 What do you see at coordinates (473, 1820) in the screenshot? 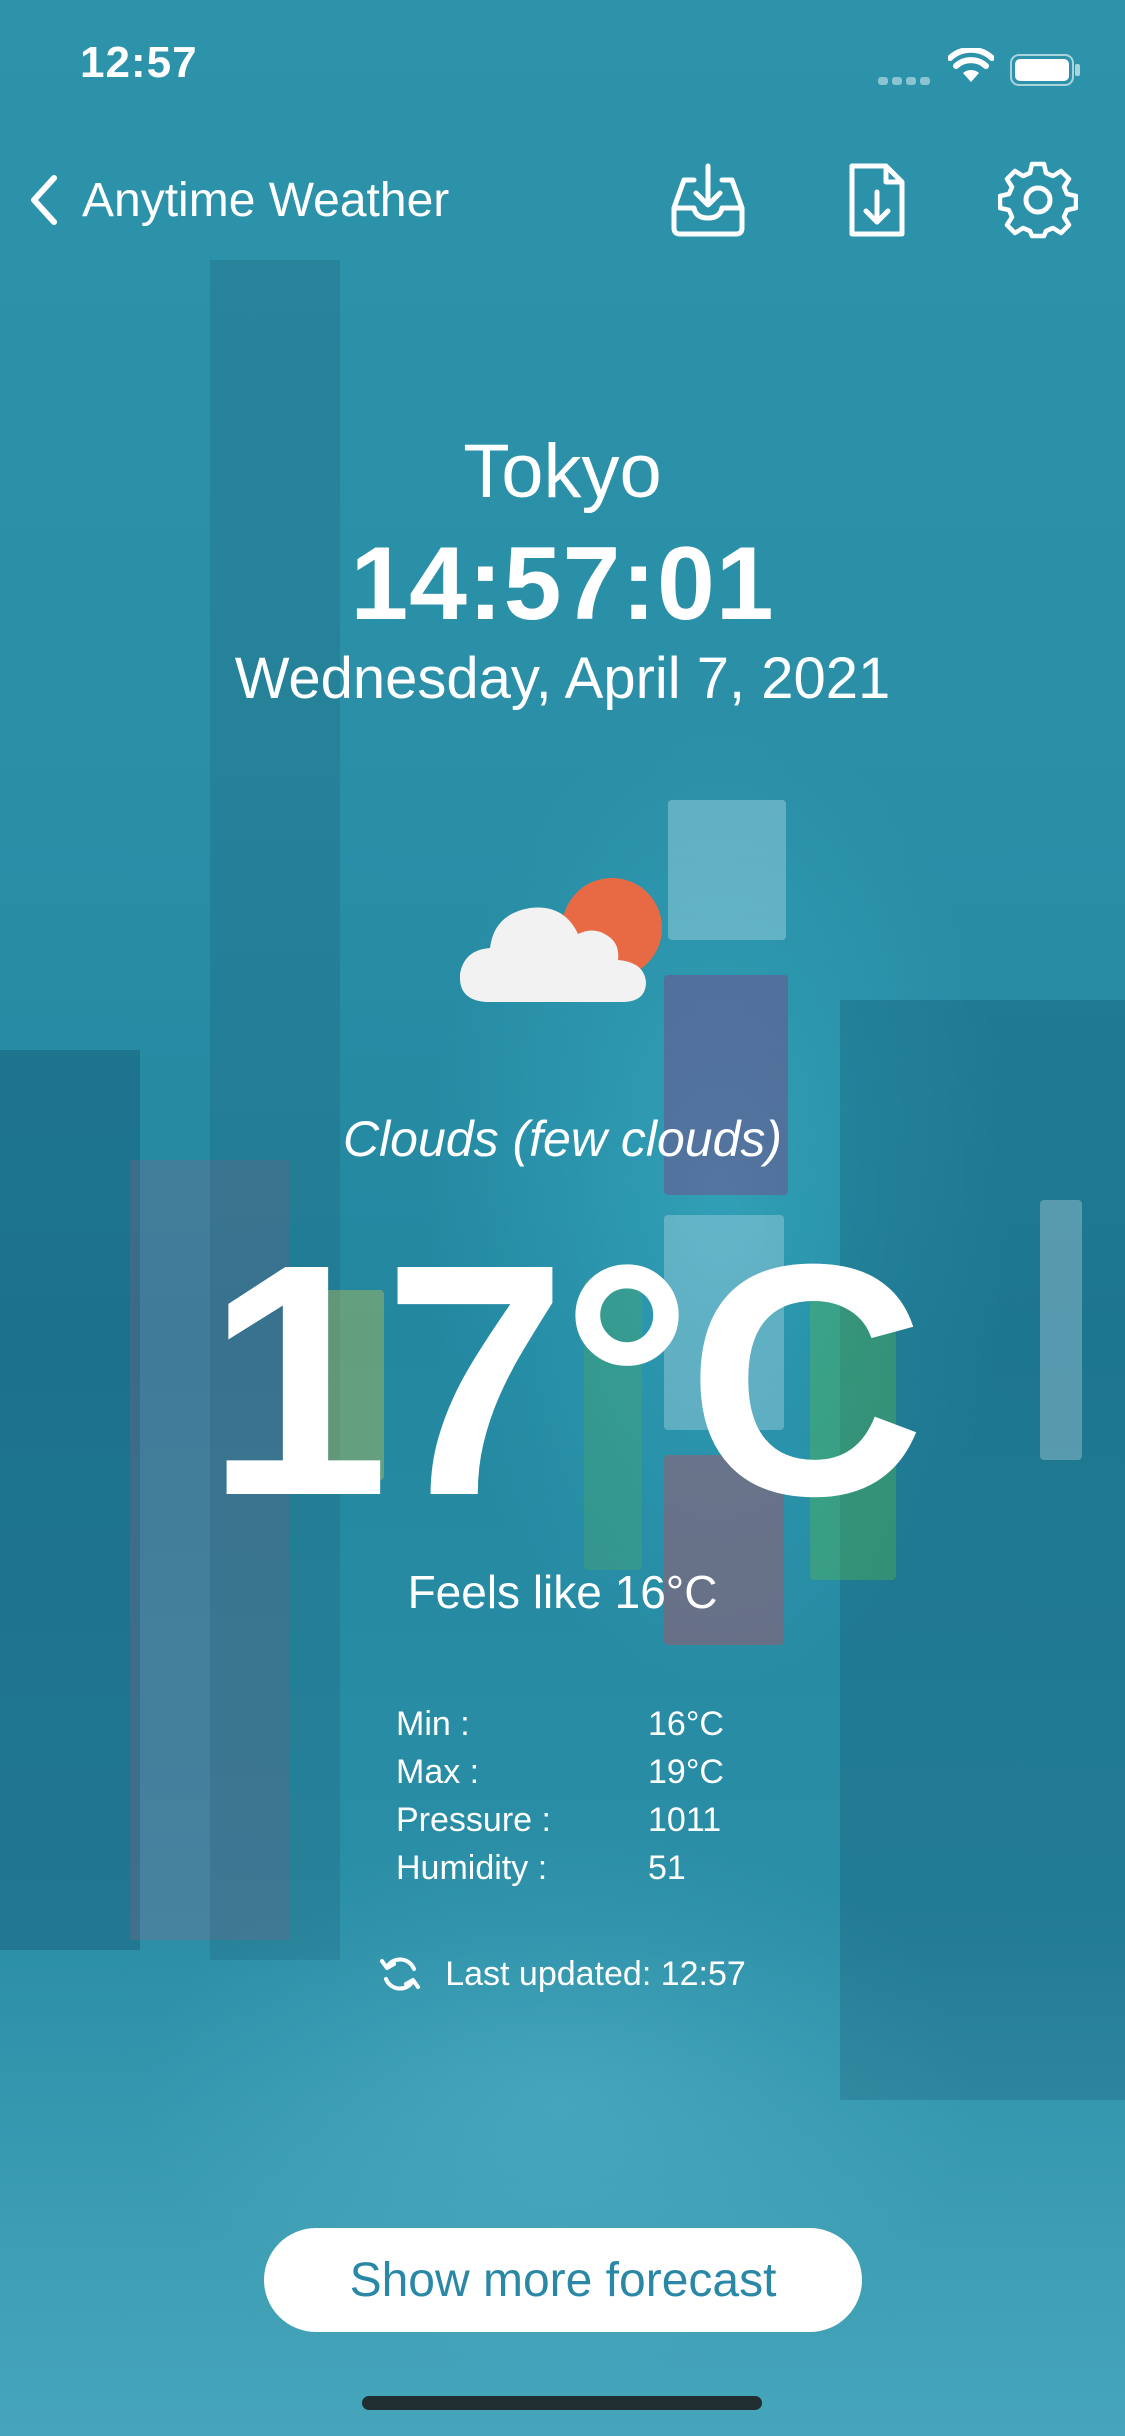
I see `detail-label: Pressure :` at bounding box center [473, 1820].